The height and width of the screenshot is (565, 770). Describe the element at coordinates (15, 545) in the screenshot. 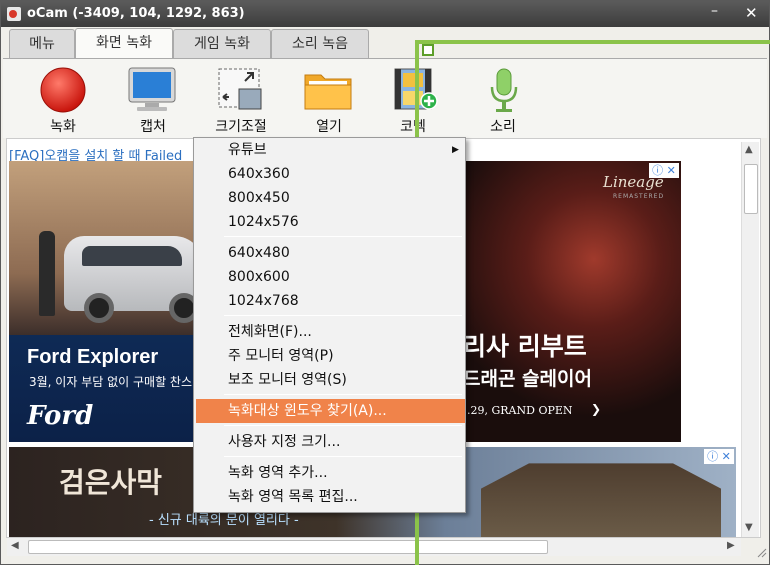

I see `scroll-left-icon: ◀` at that location.